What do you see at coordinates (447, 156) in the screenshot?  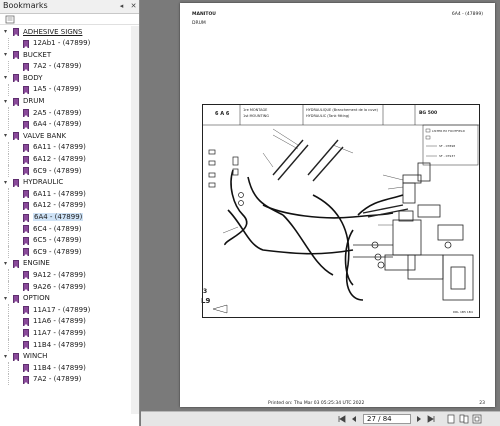 I see `legend-text-3: SF - 07937` at bounding box center [447, 156].